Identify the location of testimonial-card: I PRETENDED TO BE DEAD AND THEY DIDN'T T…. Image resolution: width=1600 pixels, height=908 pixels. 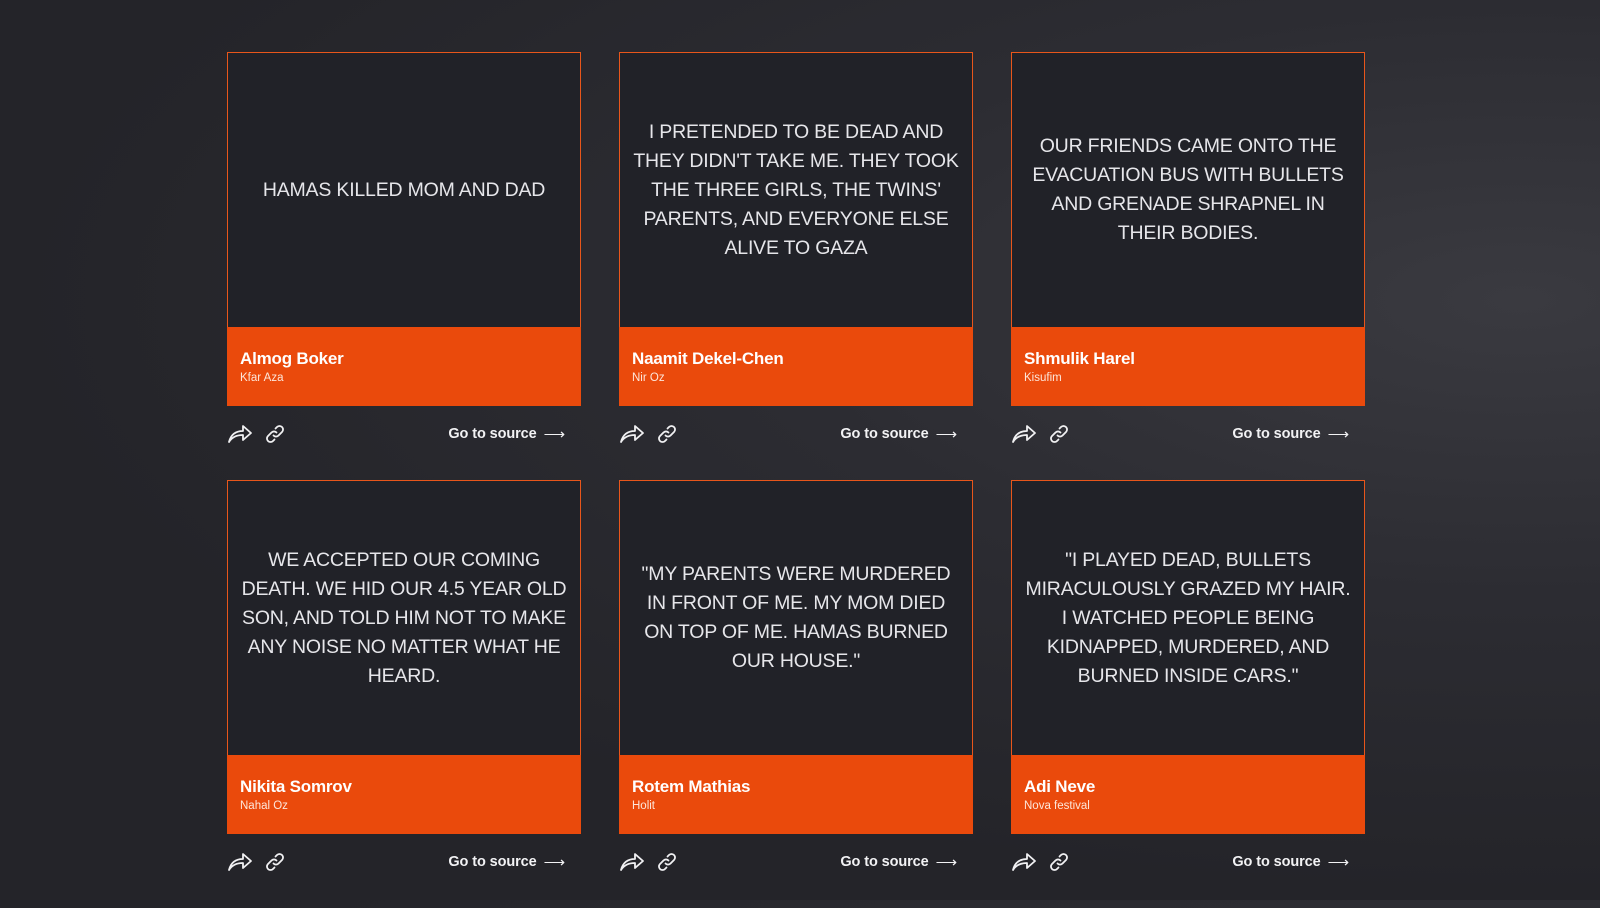
(796, 229).